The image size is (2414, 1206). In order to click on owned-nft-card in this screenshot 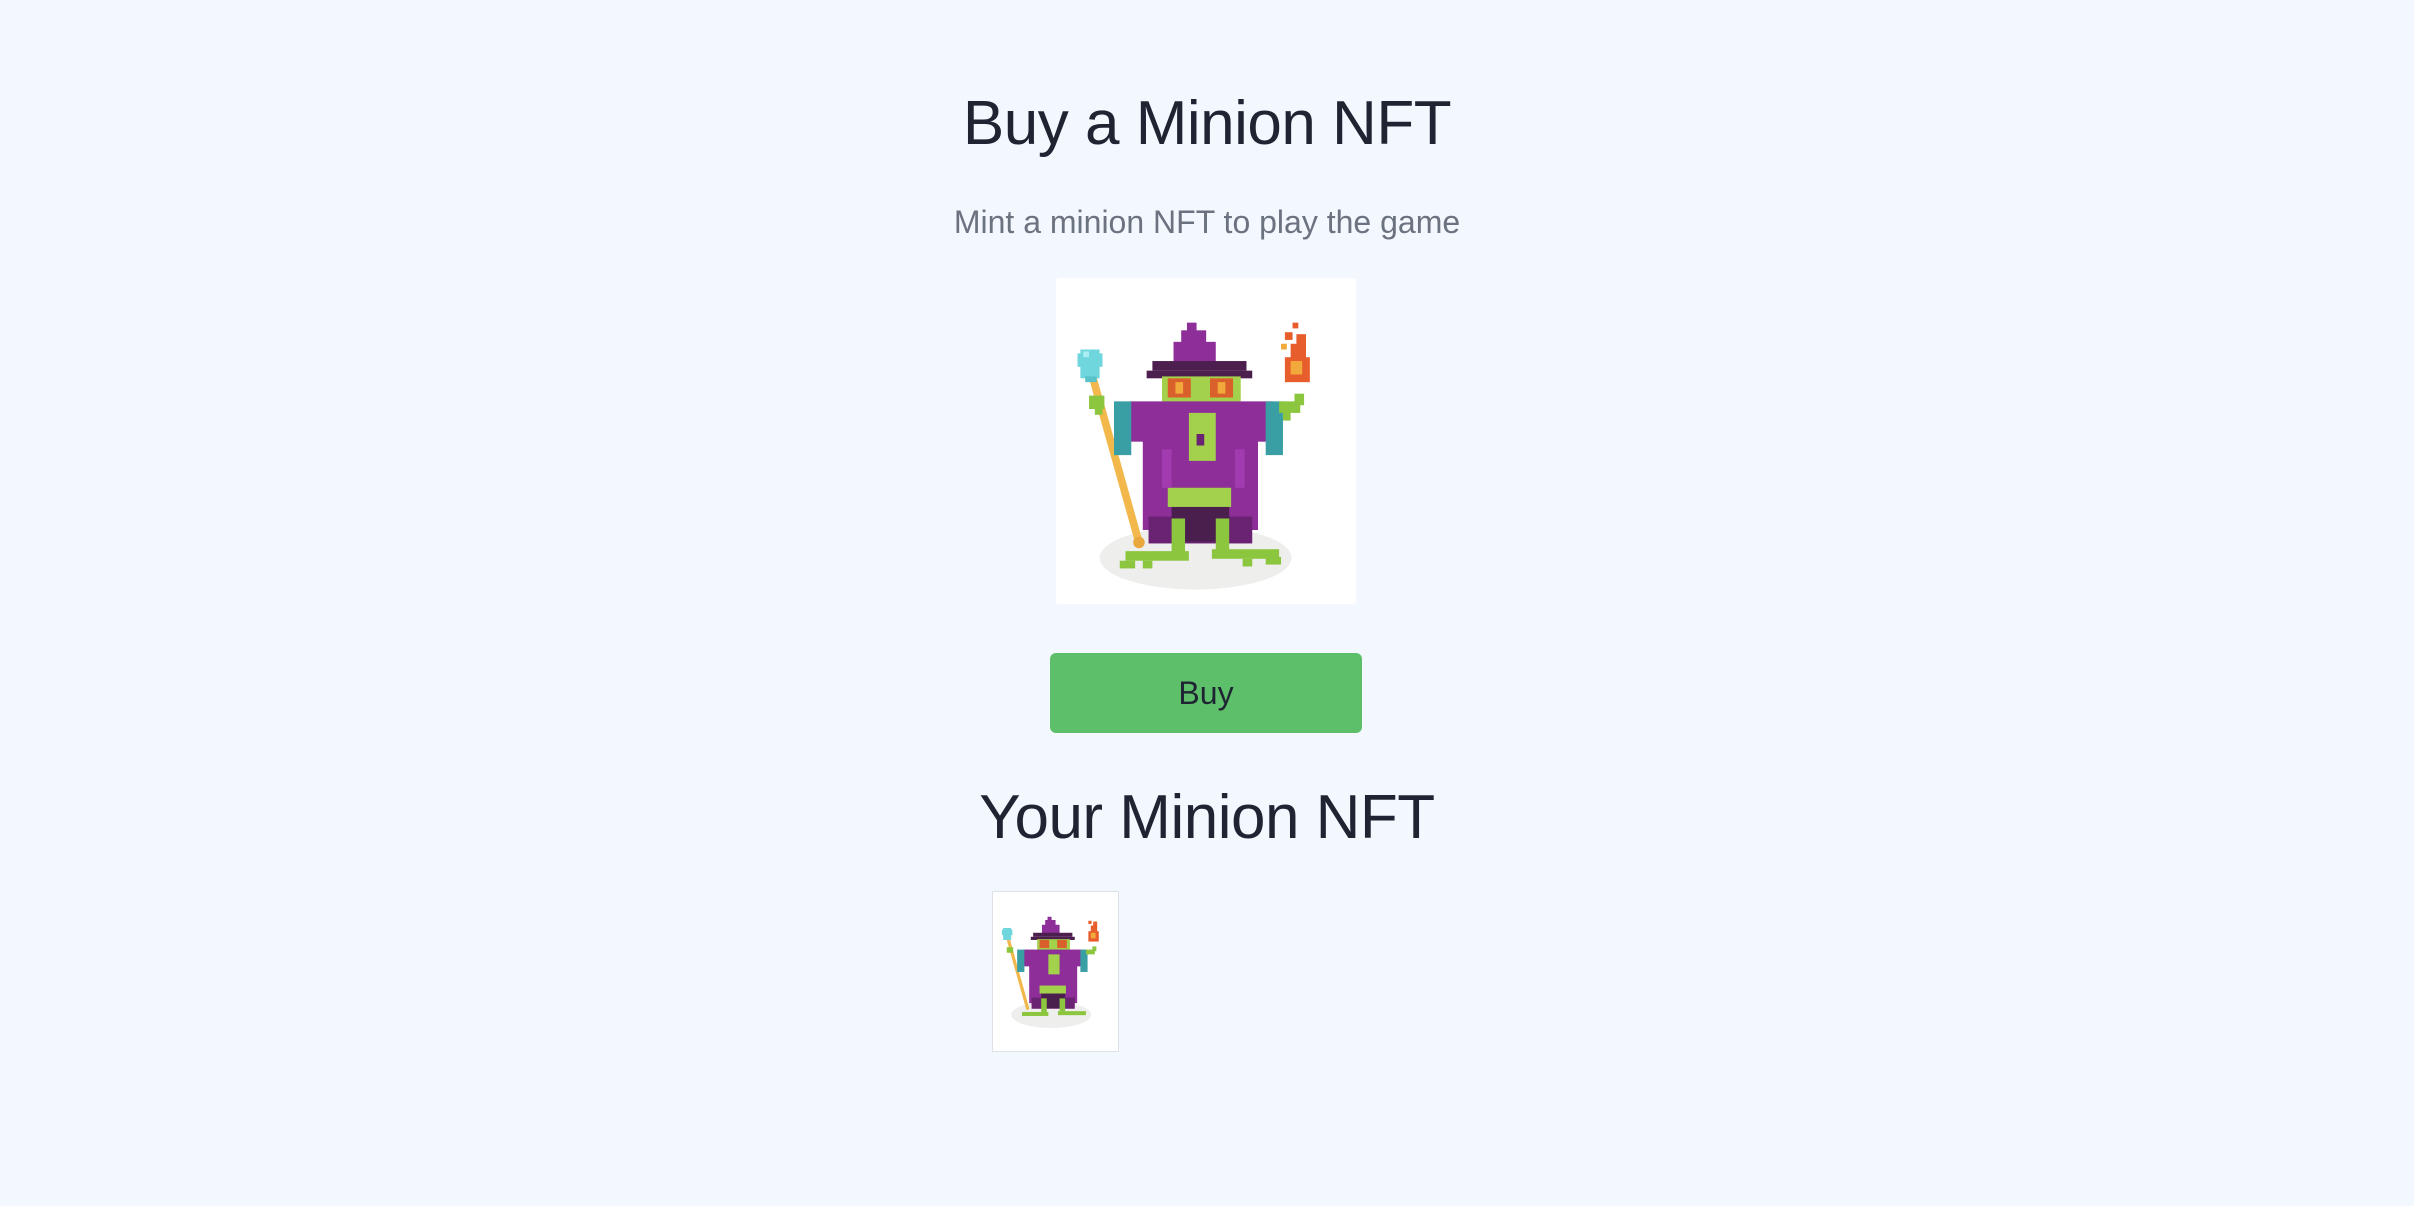, I will do `click(1055, 971)`.